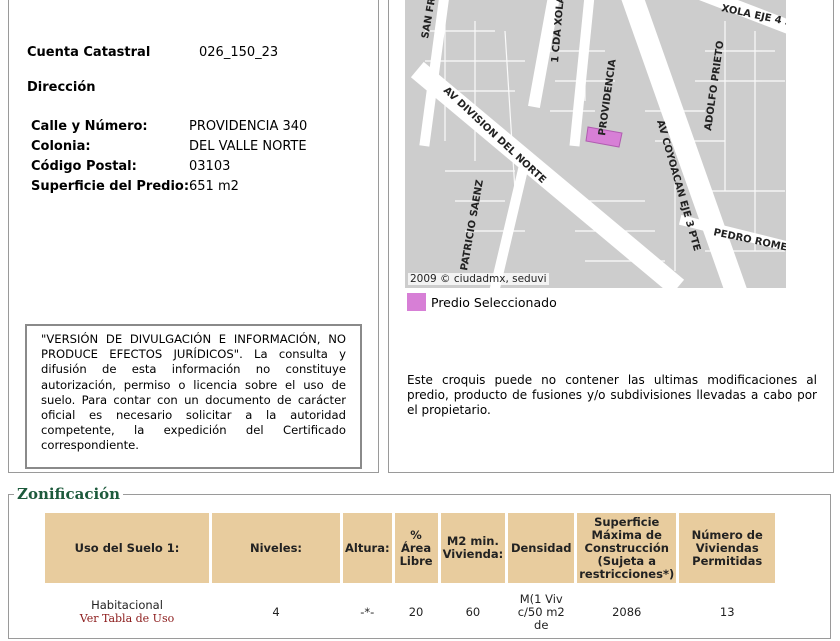  What do you see at coordinates (276, 611) in the screenshot?
I see `cell-niveles: 4` at bounding box center [276, 611].